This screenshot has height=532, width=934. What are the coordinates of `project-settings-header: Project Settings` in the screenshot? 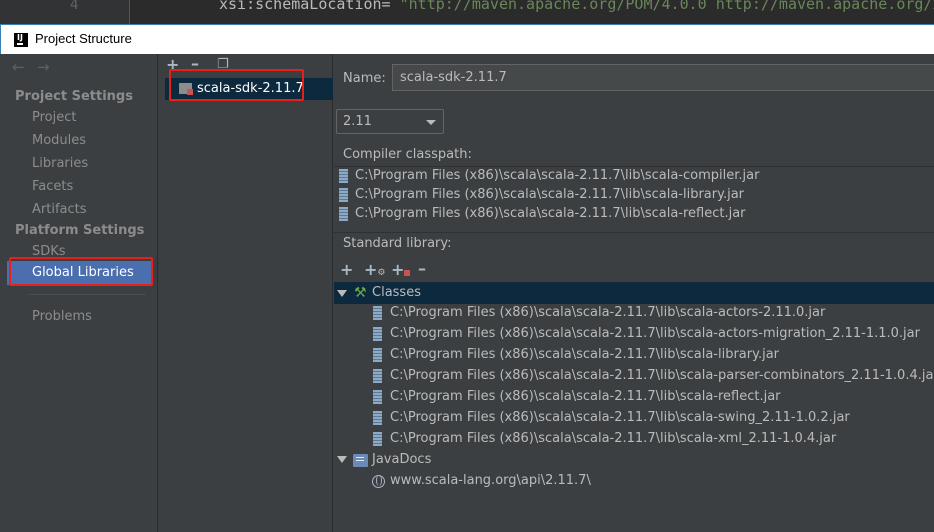 It's located at (74, 96).